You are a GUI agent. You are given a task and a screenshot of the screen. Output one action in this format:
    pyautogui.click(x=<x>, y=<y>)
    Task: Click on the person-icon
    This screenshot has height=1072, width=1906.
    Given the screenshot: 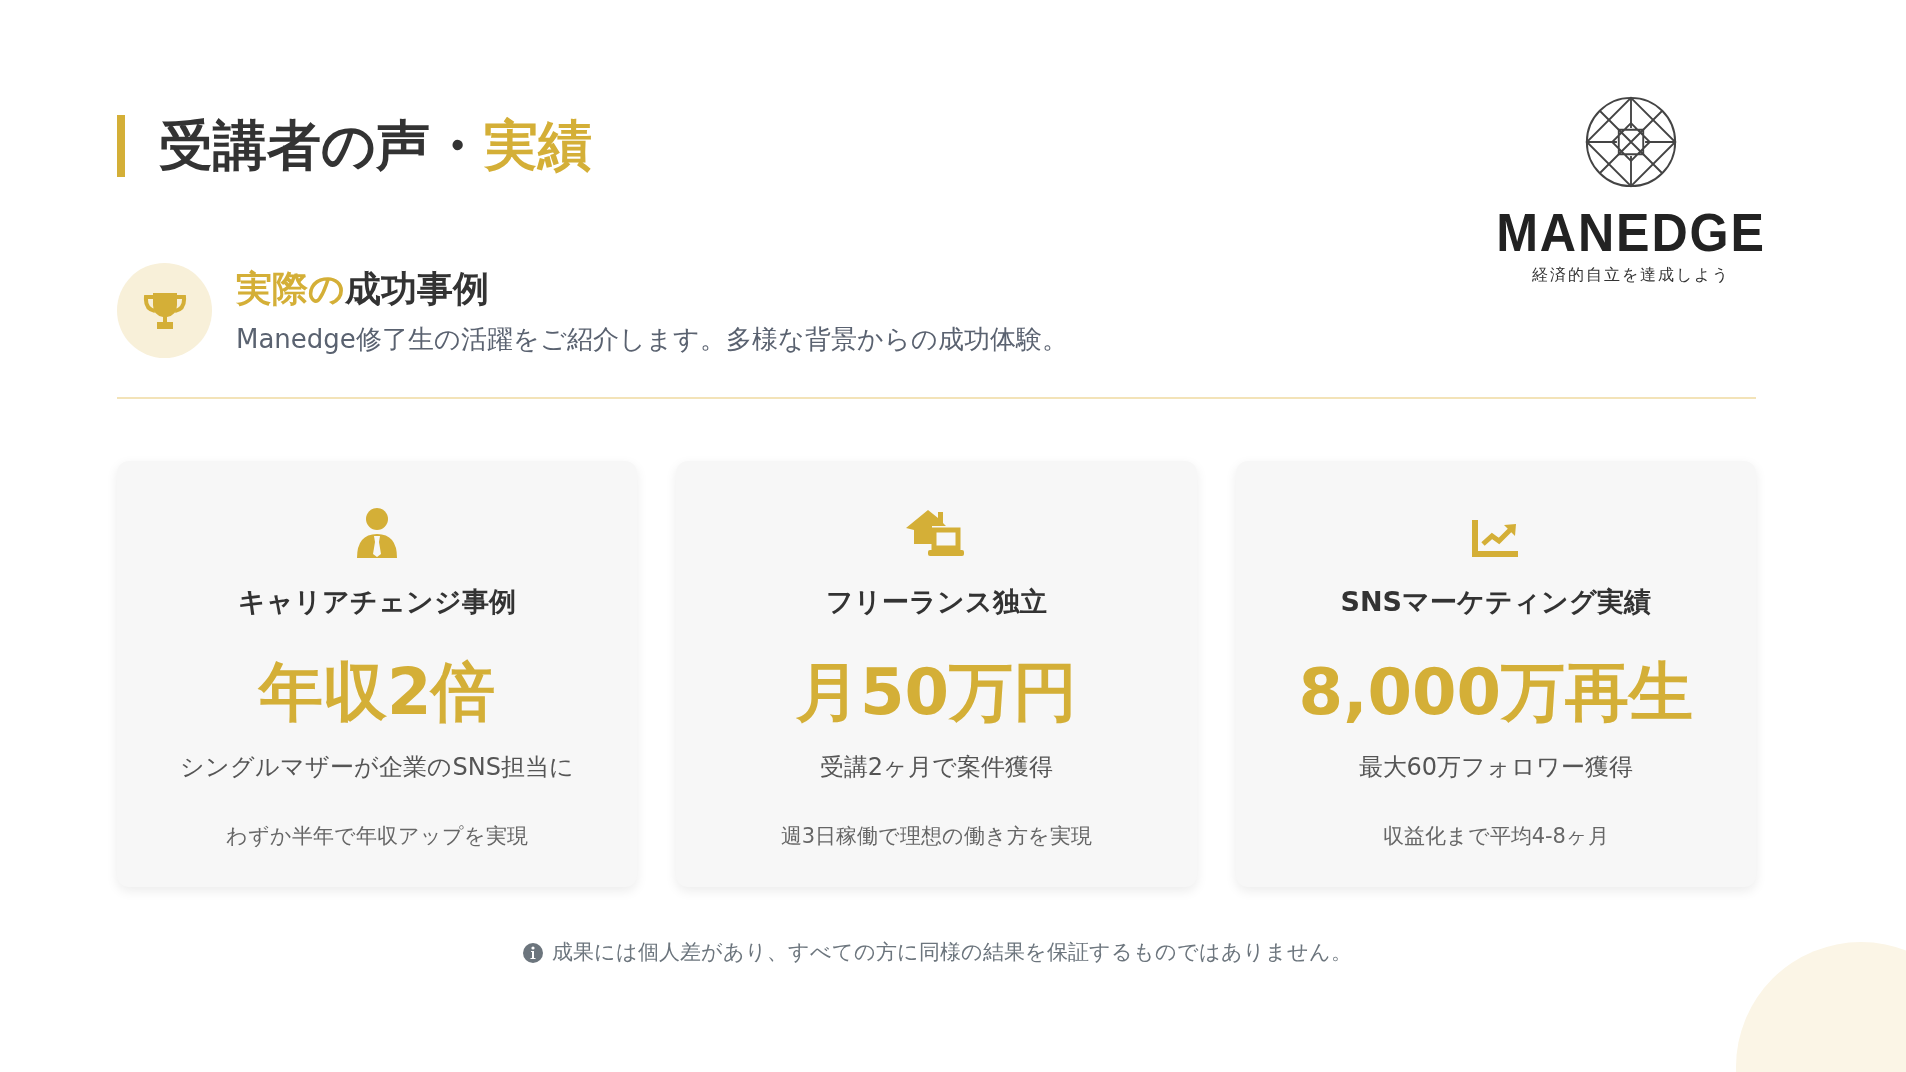 What is the action you would take?
    pyautogui.click(x=377, y=533)
    